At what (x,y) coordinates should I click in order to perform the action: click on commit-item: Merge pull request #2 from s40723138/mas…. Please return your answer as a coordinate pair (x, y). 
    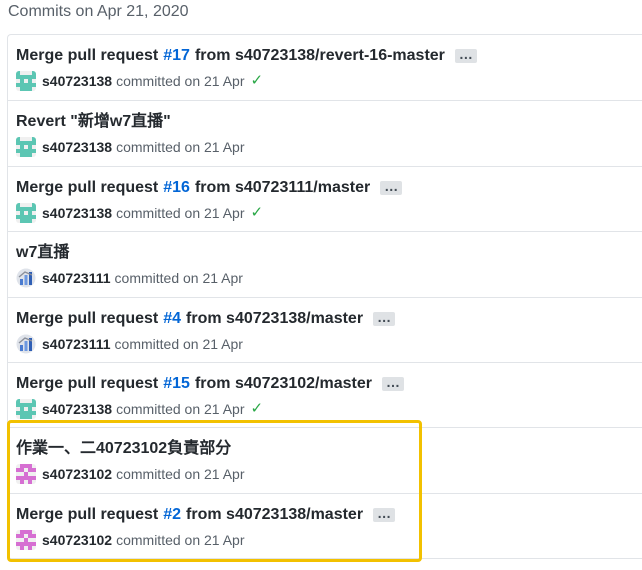
    Looking at the image, I should click on (325, 525).